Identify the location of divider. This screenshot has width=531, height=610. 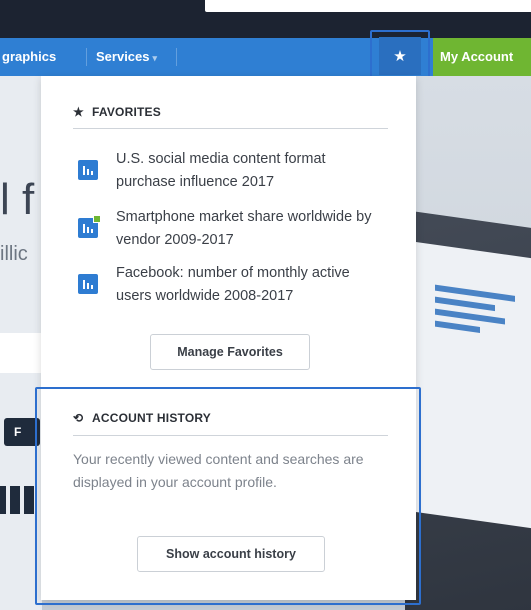
(230, 128).